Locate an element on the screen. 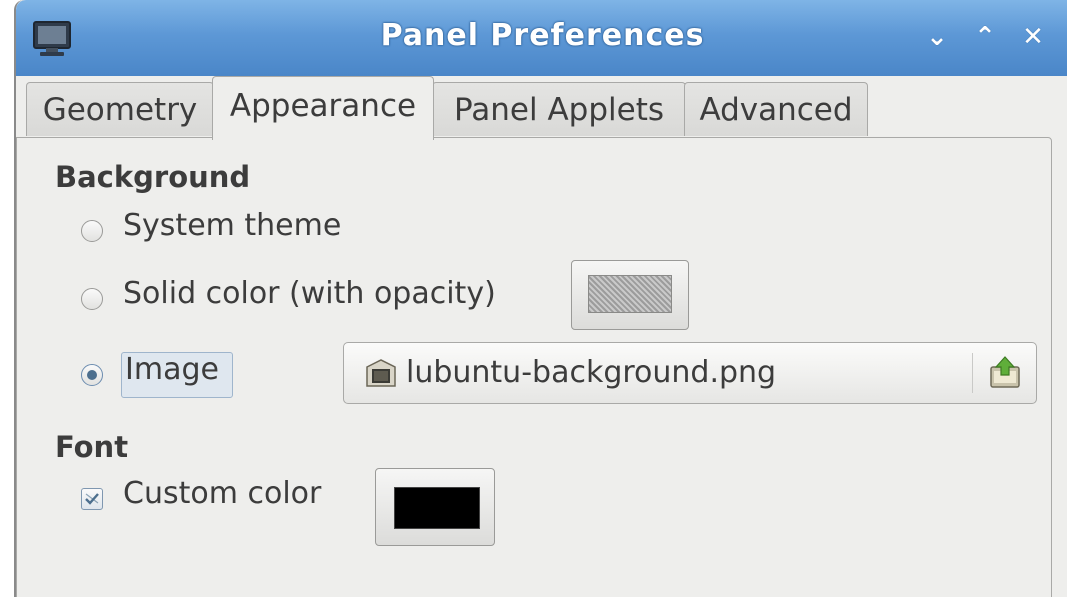  solid-color-label: Solid color (with opacity) is located at coordinates (309, 293).